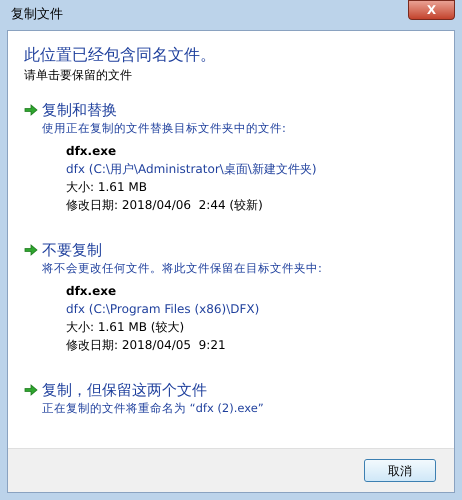 The height and width of the screenshot is (500, 462). I want to click on option-description: 使用正在复制的文件替换目标文件夹中的文件:, so click(164, 128).